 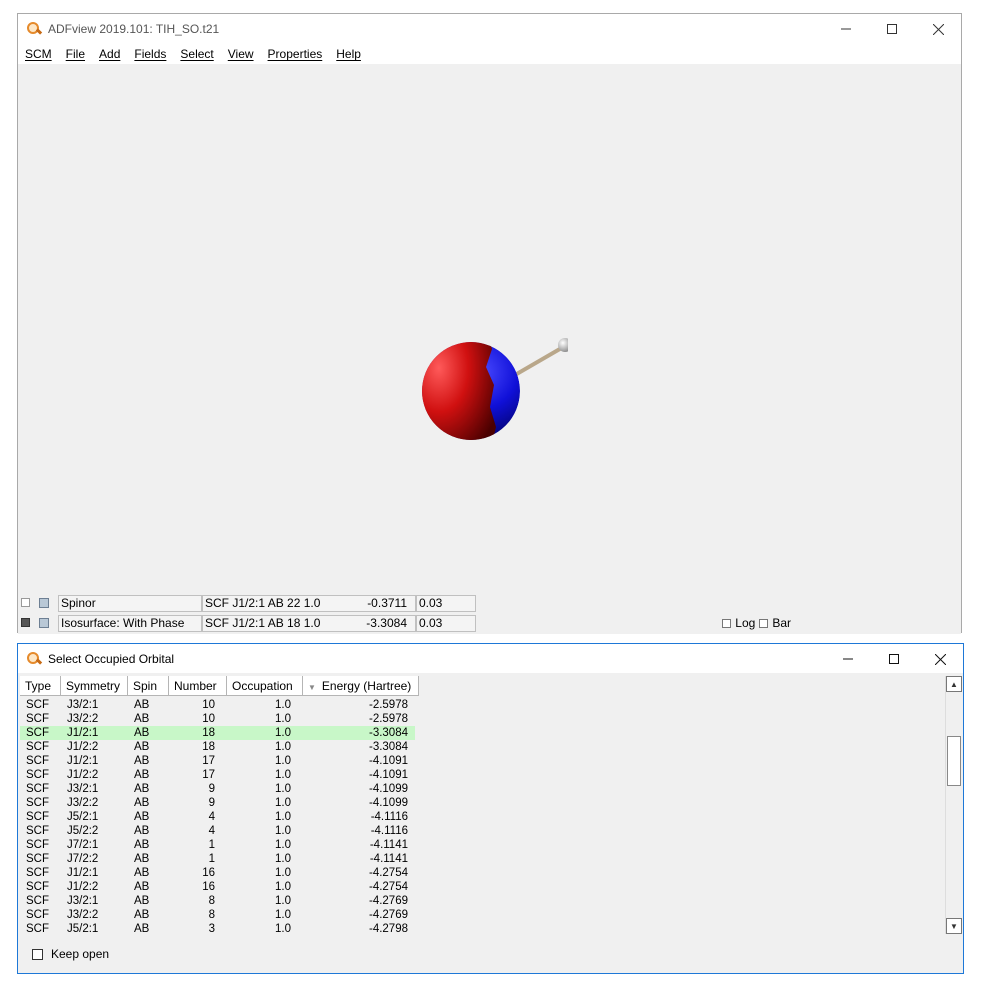 I want to click on table-row: SCF J7/2:2 AB 1 1.0 -4.1141, so click(x=217, y=859).